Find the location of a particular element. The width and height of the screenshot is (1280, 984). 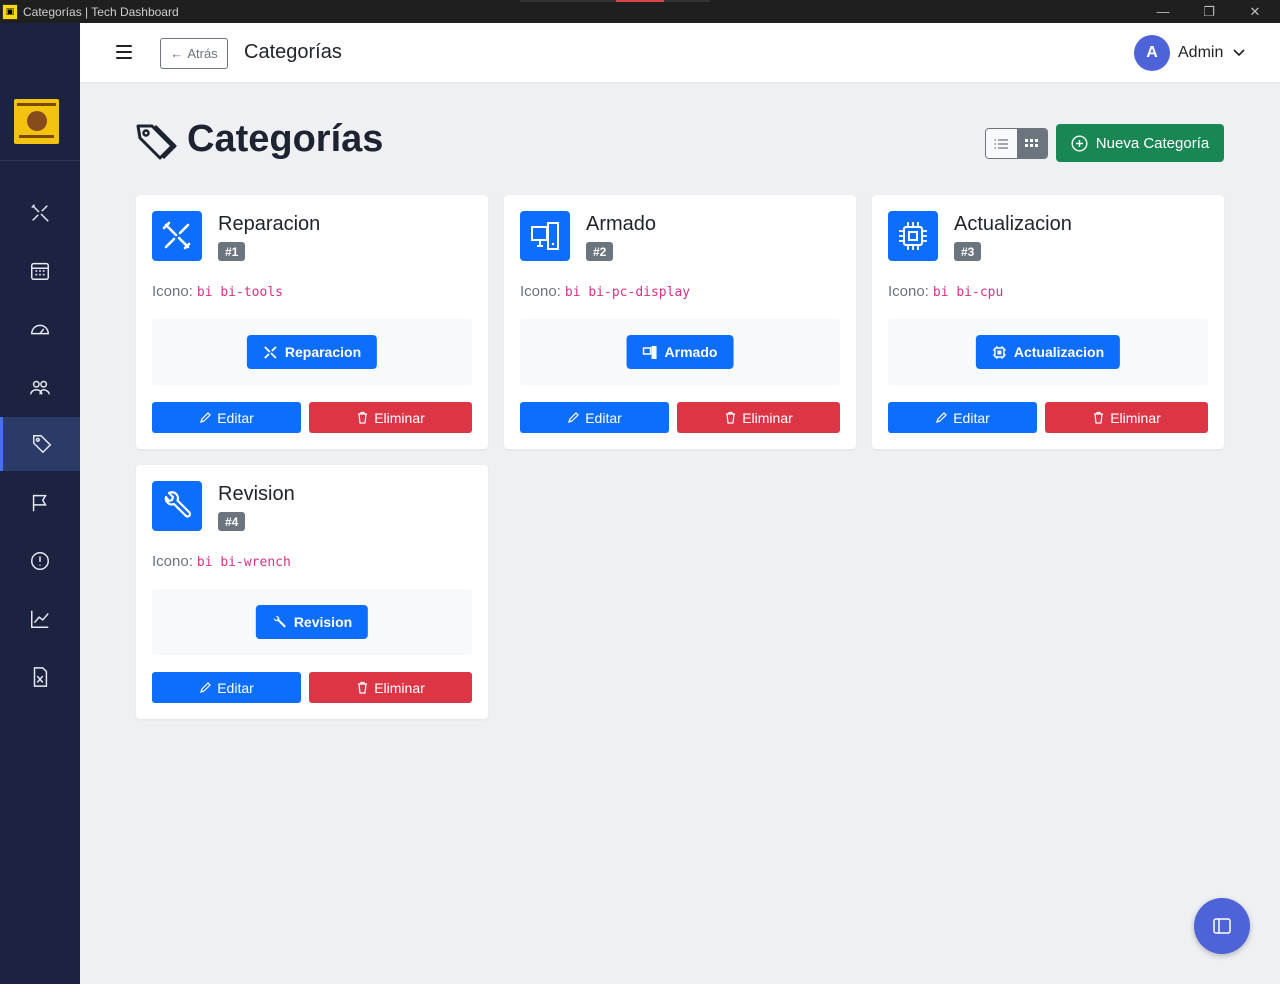

category-name: Armado is located at coordinates (621, 224).